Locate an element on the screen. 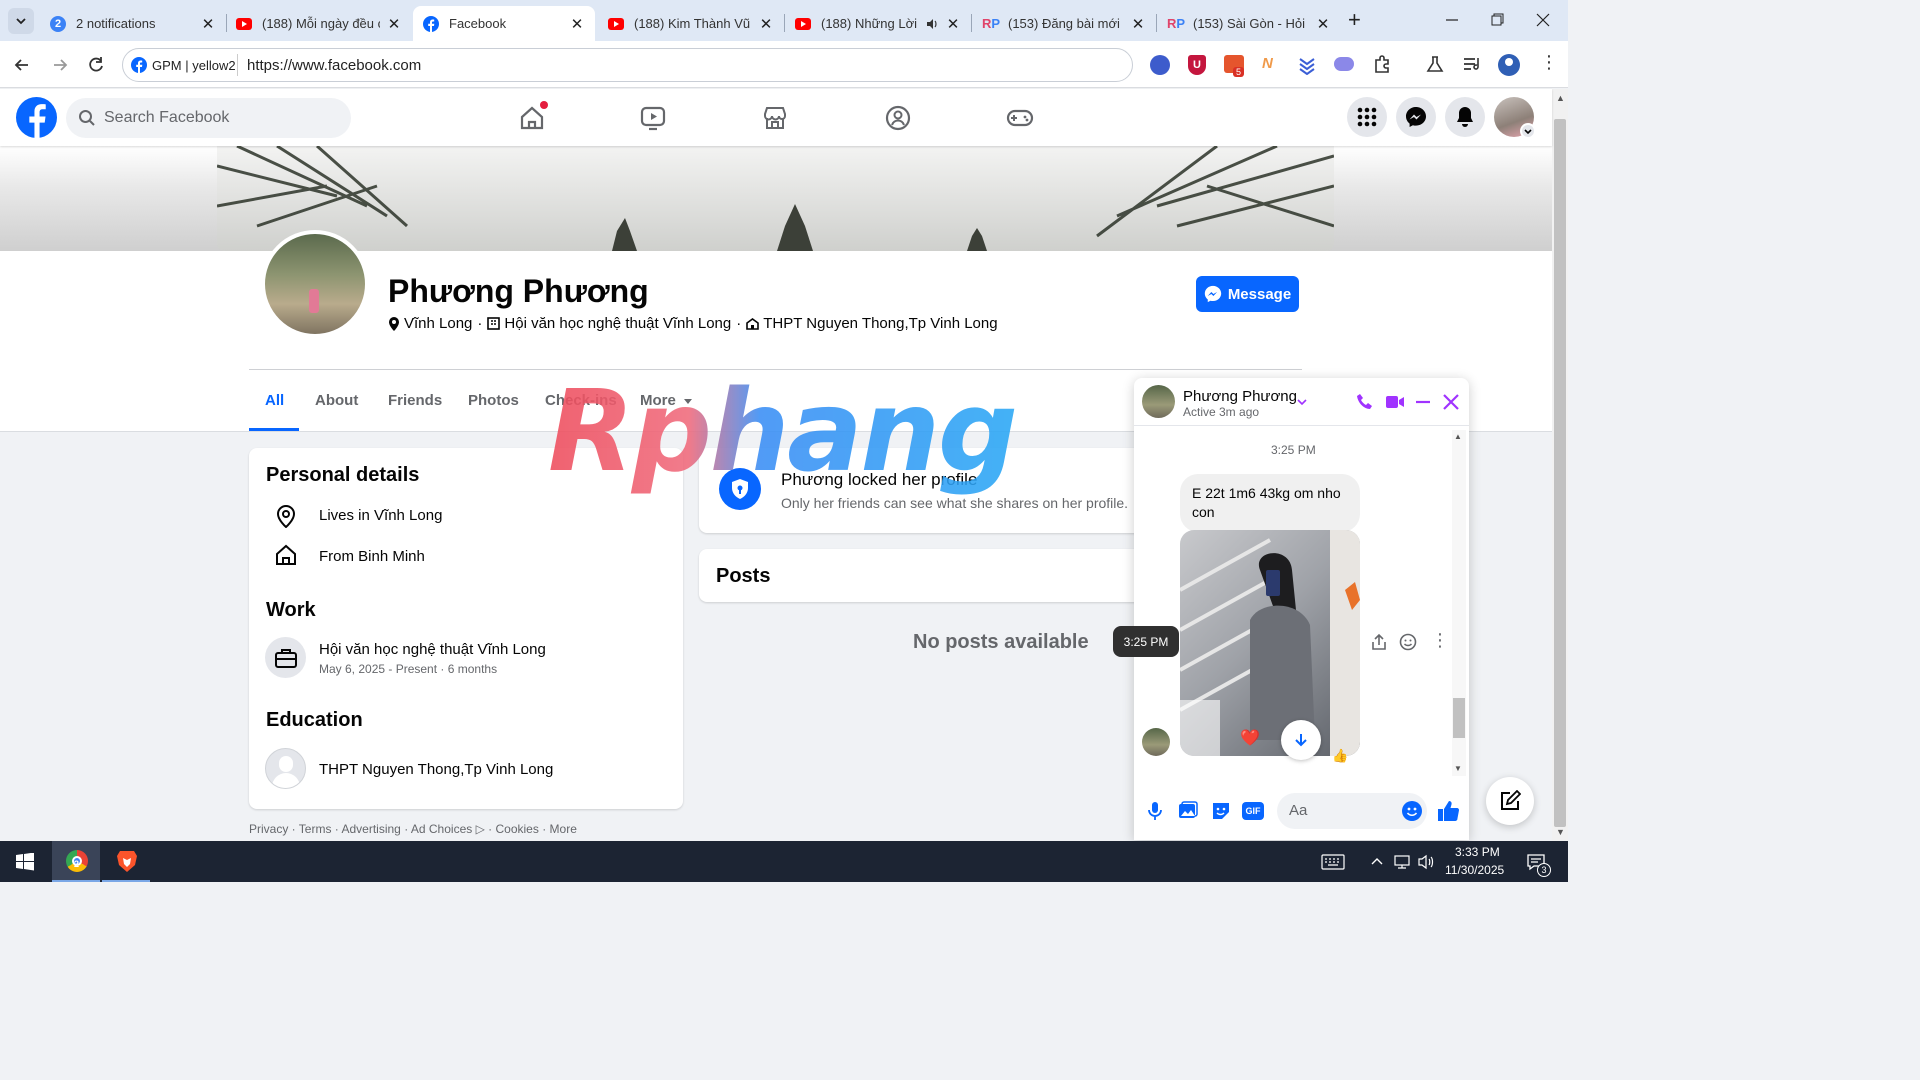  message-bubble: E 22t 1m6 43kg om nho con is located at coordinates (1270, 503).